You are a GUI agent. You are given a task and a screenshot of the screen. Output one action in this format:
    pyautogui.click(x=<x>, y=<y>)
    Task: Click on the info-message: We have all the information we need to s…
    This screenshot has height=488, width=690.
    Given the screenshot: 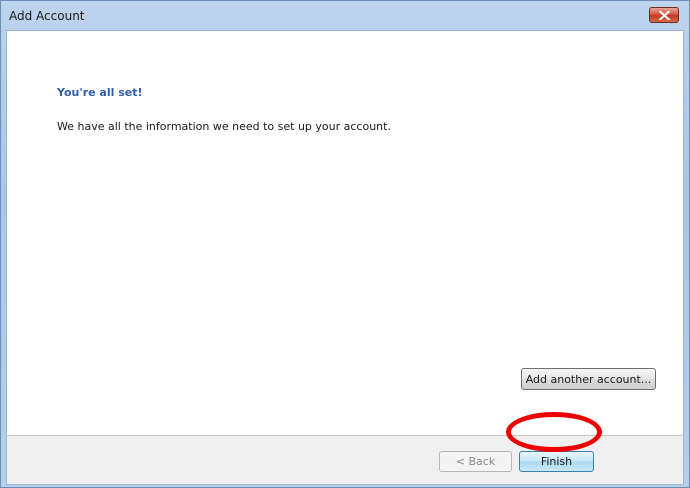 What is the action you would take?
    pyautogui.click(x=224, y=126)
    